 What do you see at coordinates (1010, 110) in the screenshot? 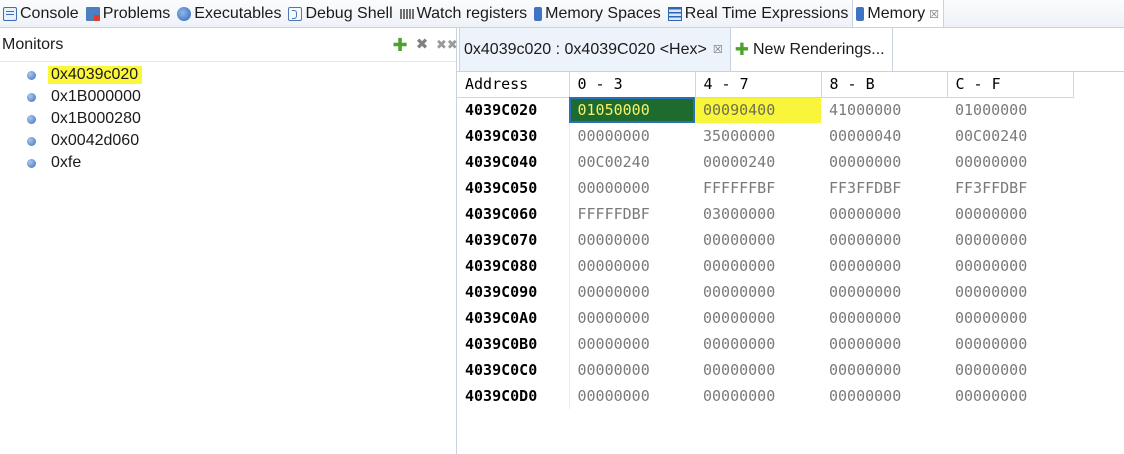
I see `memory-cell: 01000000` at bounding box center [1010, 110].